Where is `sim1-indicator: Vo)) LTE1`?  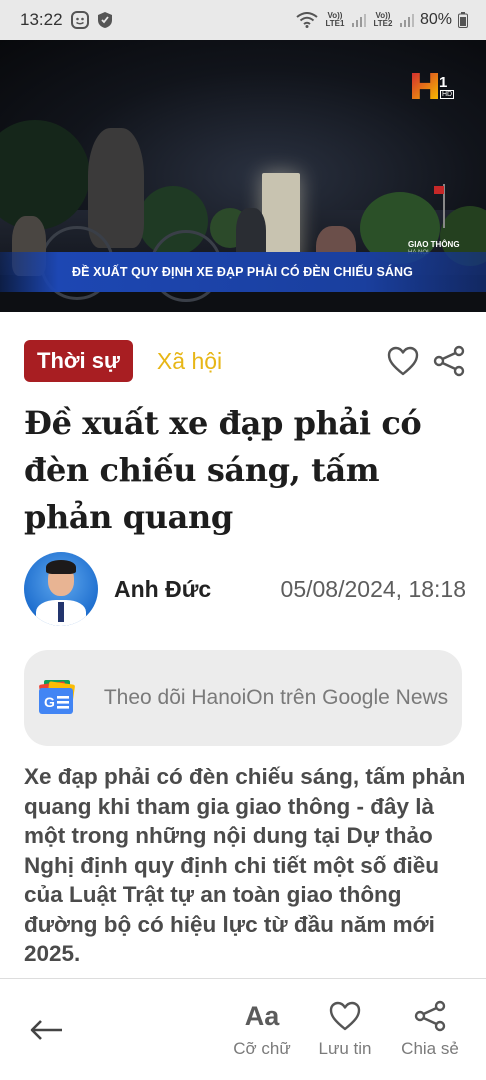 sim1-indicator: Vo)) LTE1 is located at coordinates (335, 19).